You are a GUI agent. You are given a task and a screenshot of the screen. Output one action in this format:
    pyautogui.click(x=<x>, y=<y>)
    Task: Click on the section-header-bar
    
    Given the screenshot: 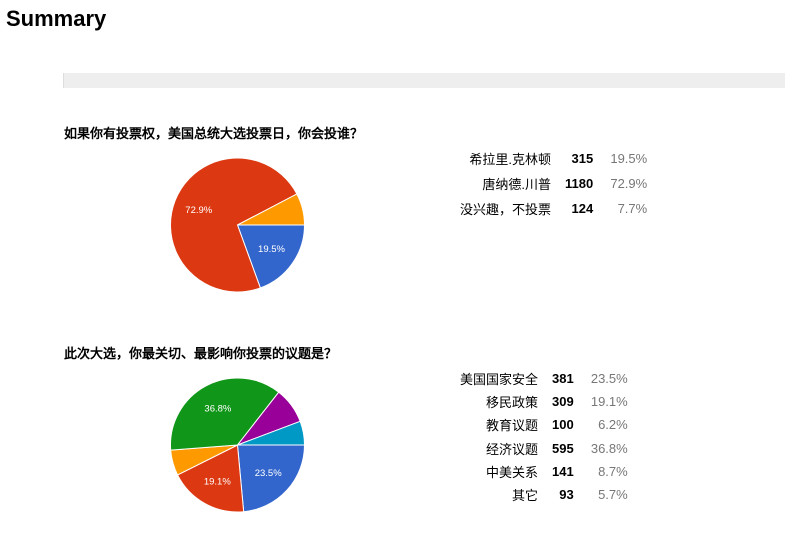 What is the action you would take?
    pyautogui.click(x=424, y=80)
    